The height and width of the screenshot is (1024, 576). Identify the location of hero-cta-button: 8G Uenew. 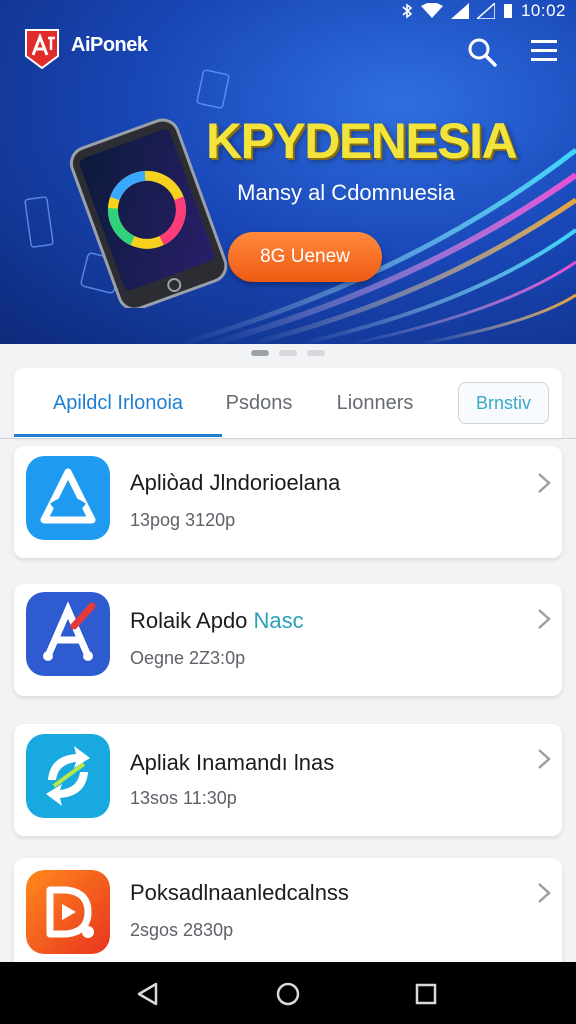
(305, 257).